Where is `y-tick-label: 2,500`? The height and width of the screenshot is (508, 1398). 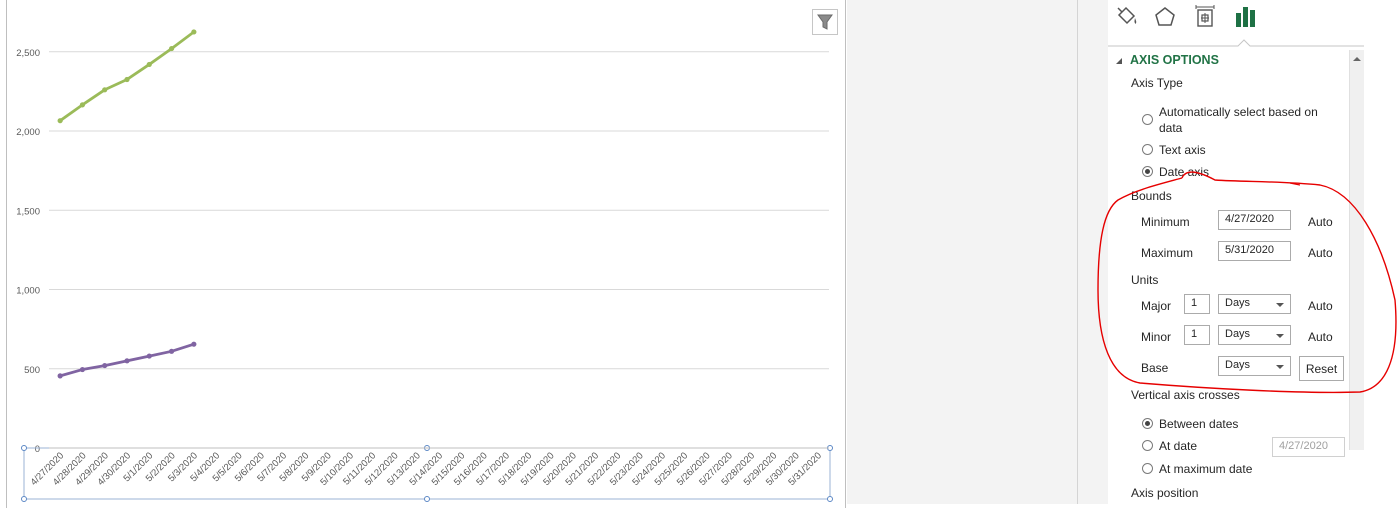 y-tick-label: 2,500 is located at coordinates (28, 53).